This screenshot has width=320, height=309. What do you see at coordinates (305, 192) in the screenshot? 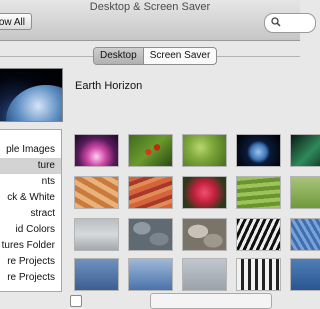
I see `thumbnail-green-field` at bounding box center [305, 192].